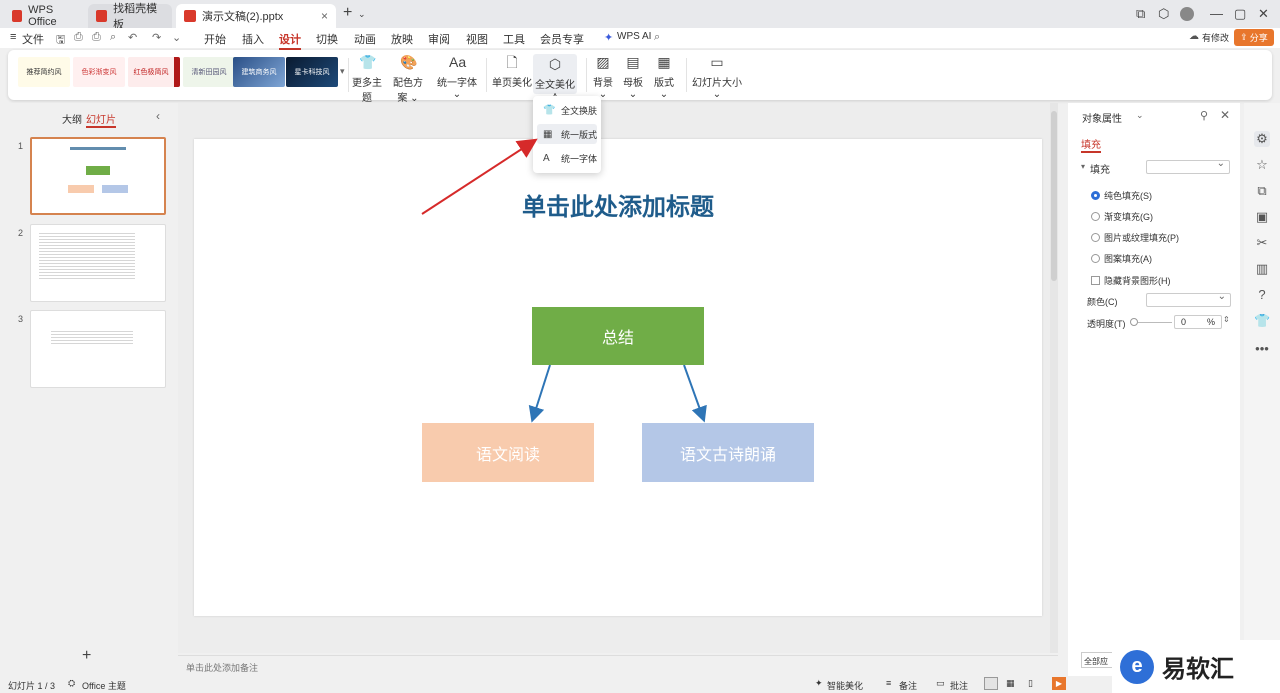 Image resolution: width=1280 pixels, height=693 pixels. I want to click on watermark-text: 易软汇, so click(1198, 669).